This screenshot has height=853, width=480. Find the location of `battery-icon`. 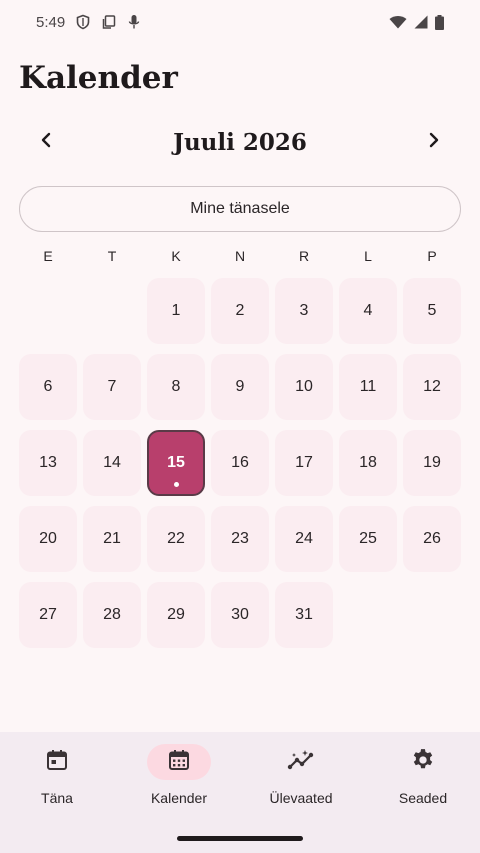

battery-icon is located at coordinates (439, 22).